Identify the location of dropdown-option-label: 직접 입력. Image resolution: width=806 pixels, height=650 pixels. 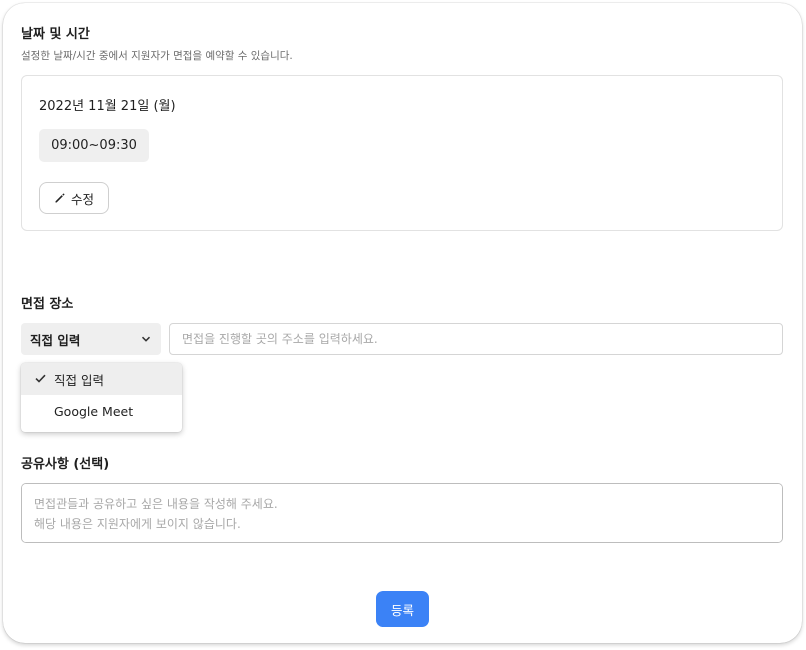
(79, 380).